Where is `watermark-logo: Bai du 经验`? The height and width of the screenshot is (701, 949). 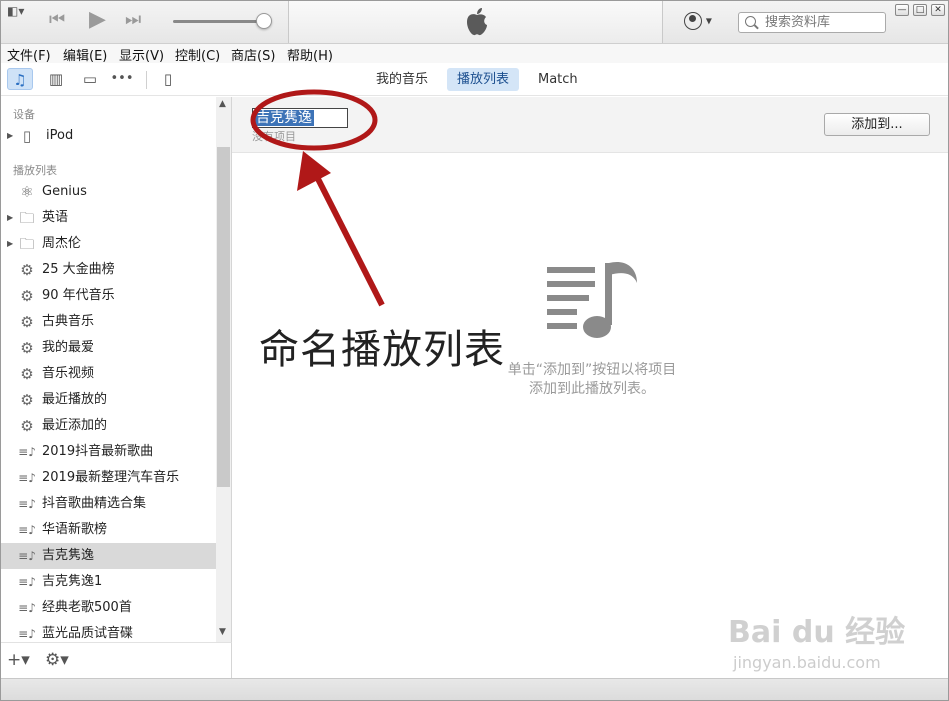
watermark-logo: Bai du 经验 is located at coordinates (817, 632).